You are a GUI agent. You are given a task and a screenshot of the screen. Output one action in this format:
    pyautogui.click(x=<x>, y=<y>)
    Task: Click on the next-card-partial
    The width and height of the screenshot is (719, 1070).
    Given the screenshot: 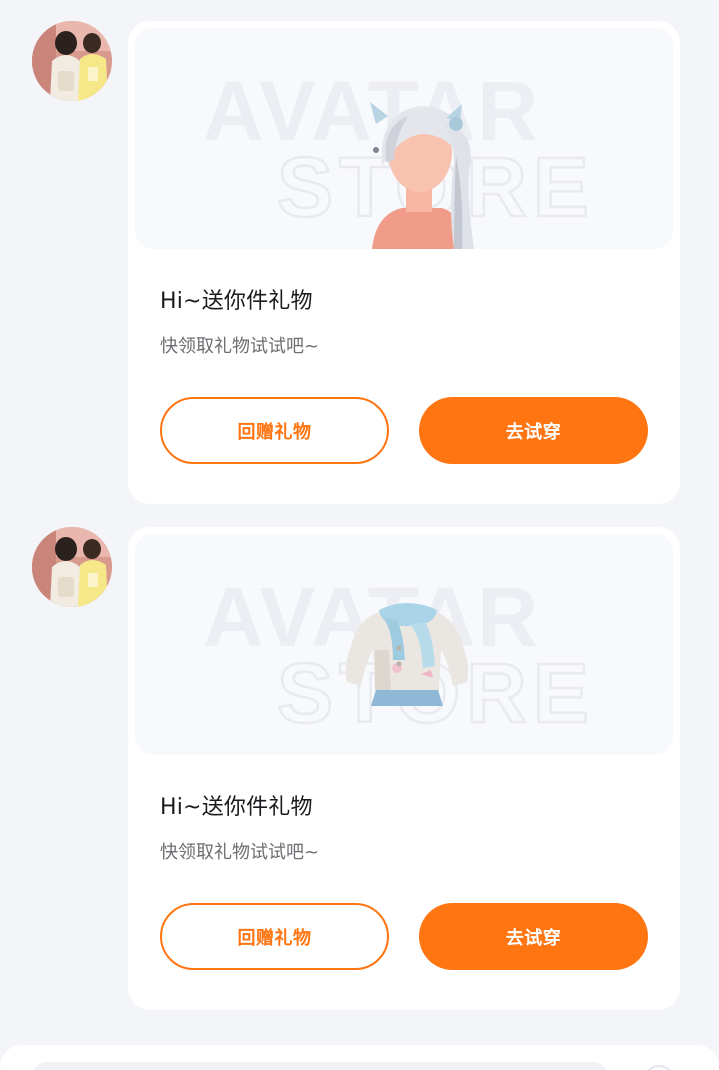 What is the action you would take?
    pyautogui.click(x=359, y=1057)
    